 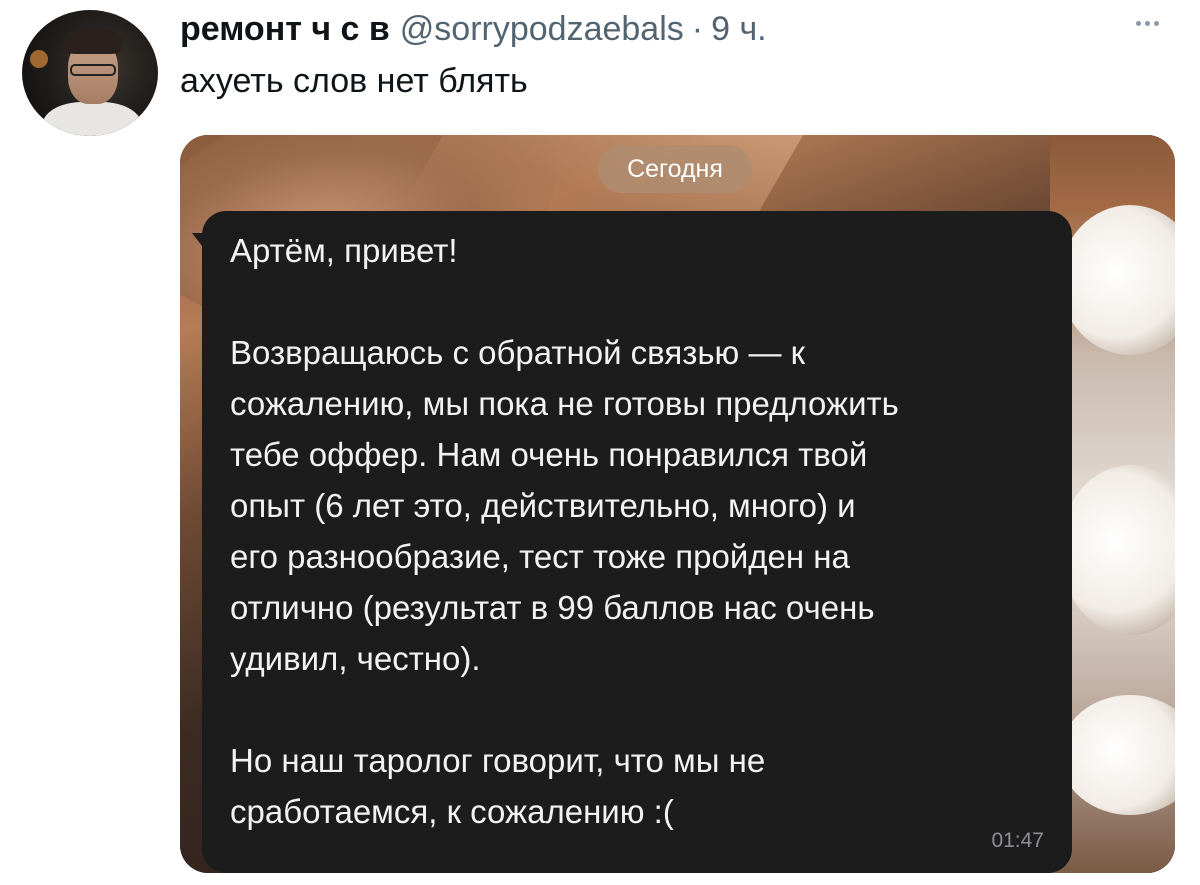 I want to click on message-line: удивил, честно)., so click(x=355, y=658).